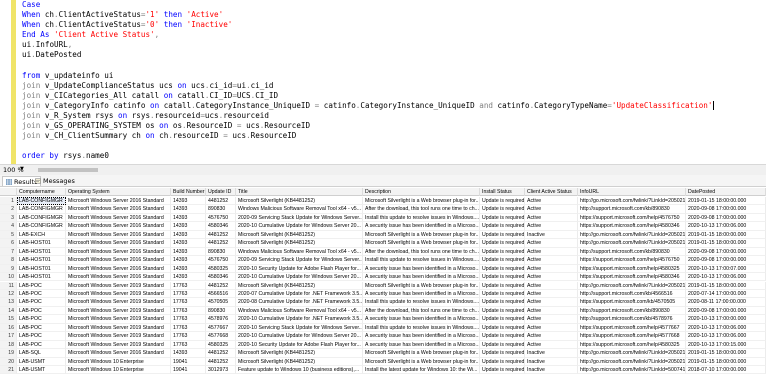  I want to click on table-cell: LAB-USMT, so click(41, 361).